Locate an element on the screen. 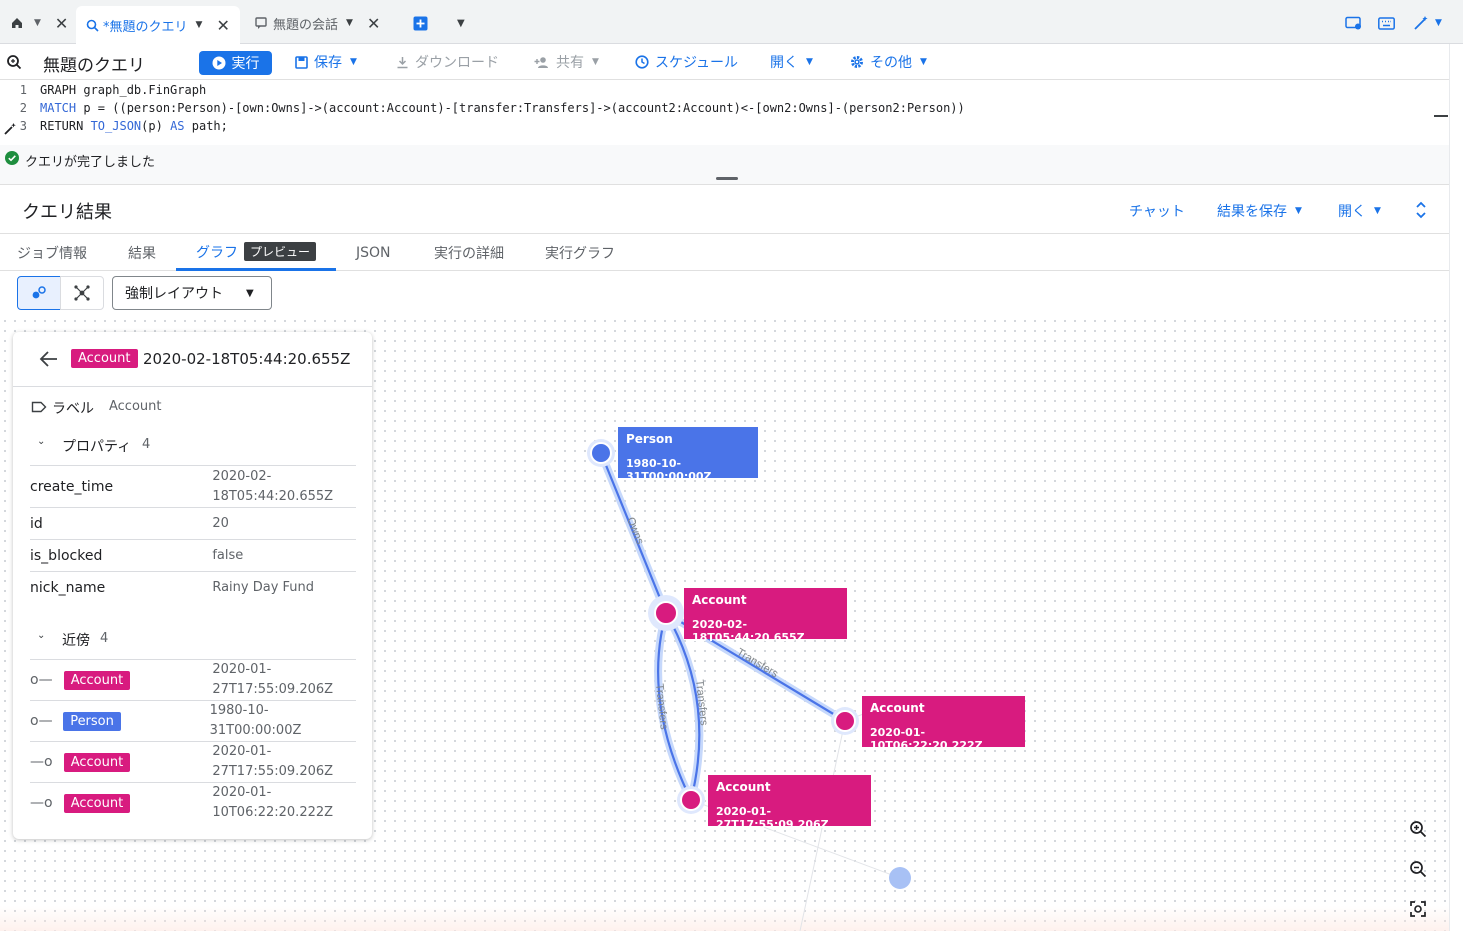 The height and width of the screenshot is (931, 1463). results-title: クエリ結果 is located at coordinates (67, 212).